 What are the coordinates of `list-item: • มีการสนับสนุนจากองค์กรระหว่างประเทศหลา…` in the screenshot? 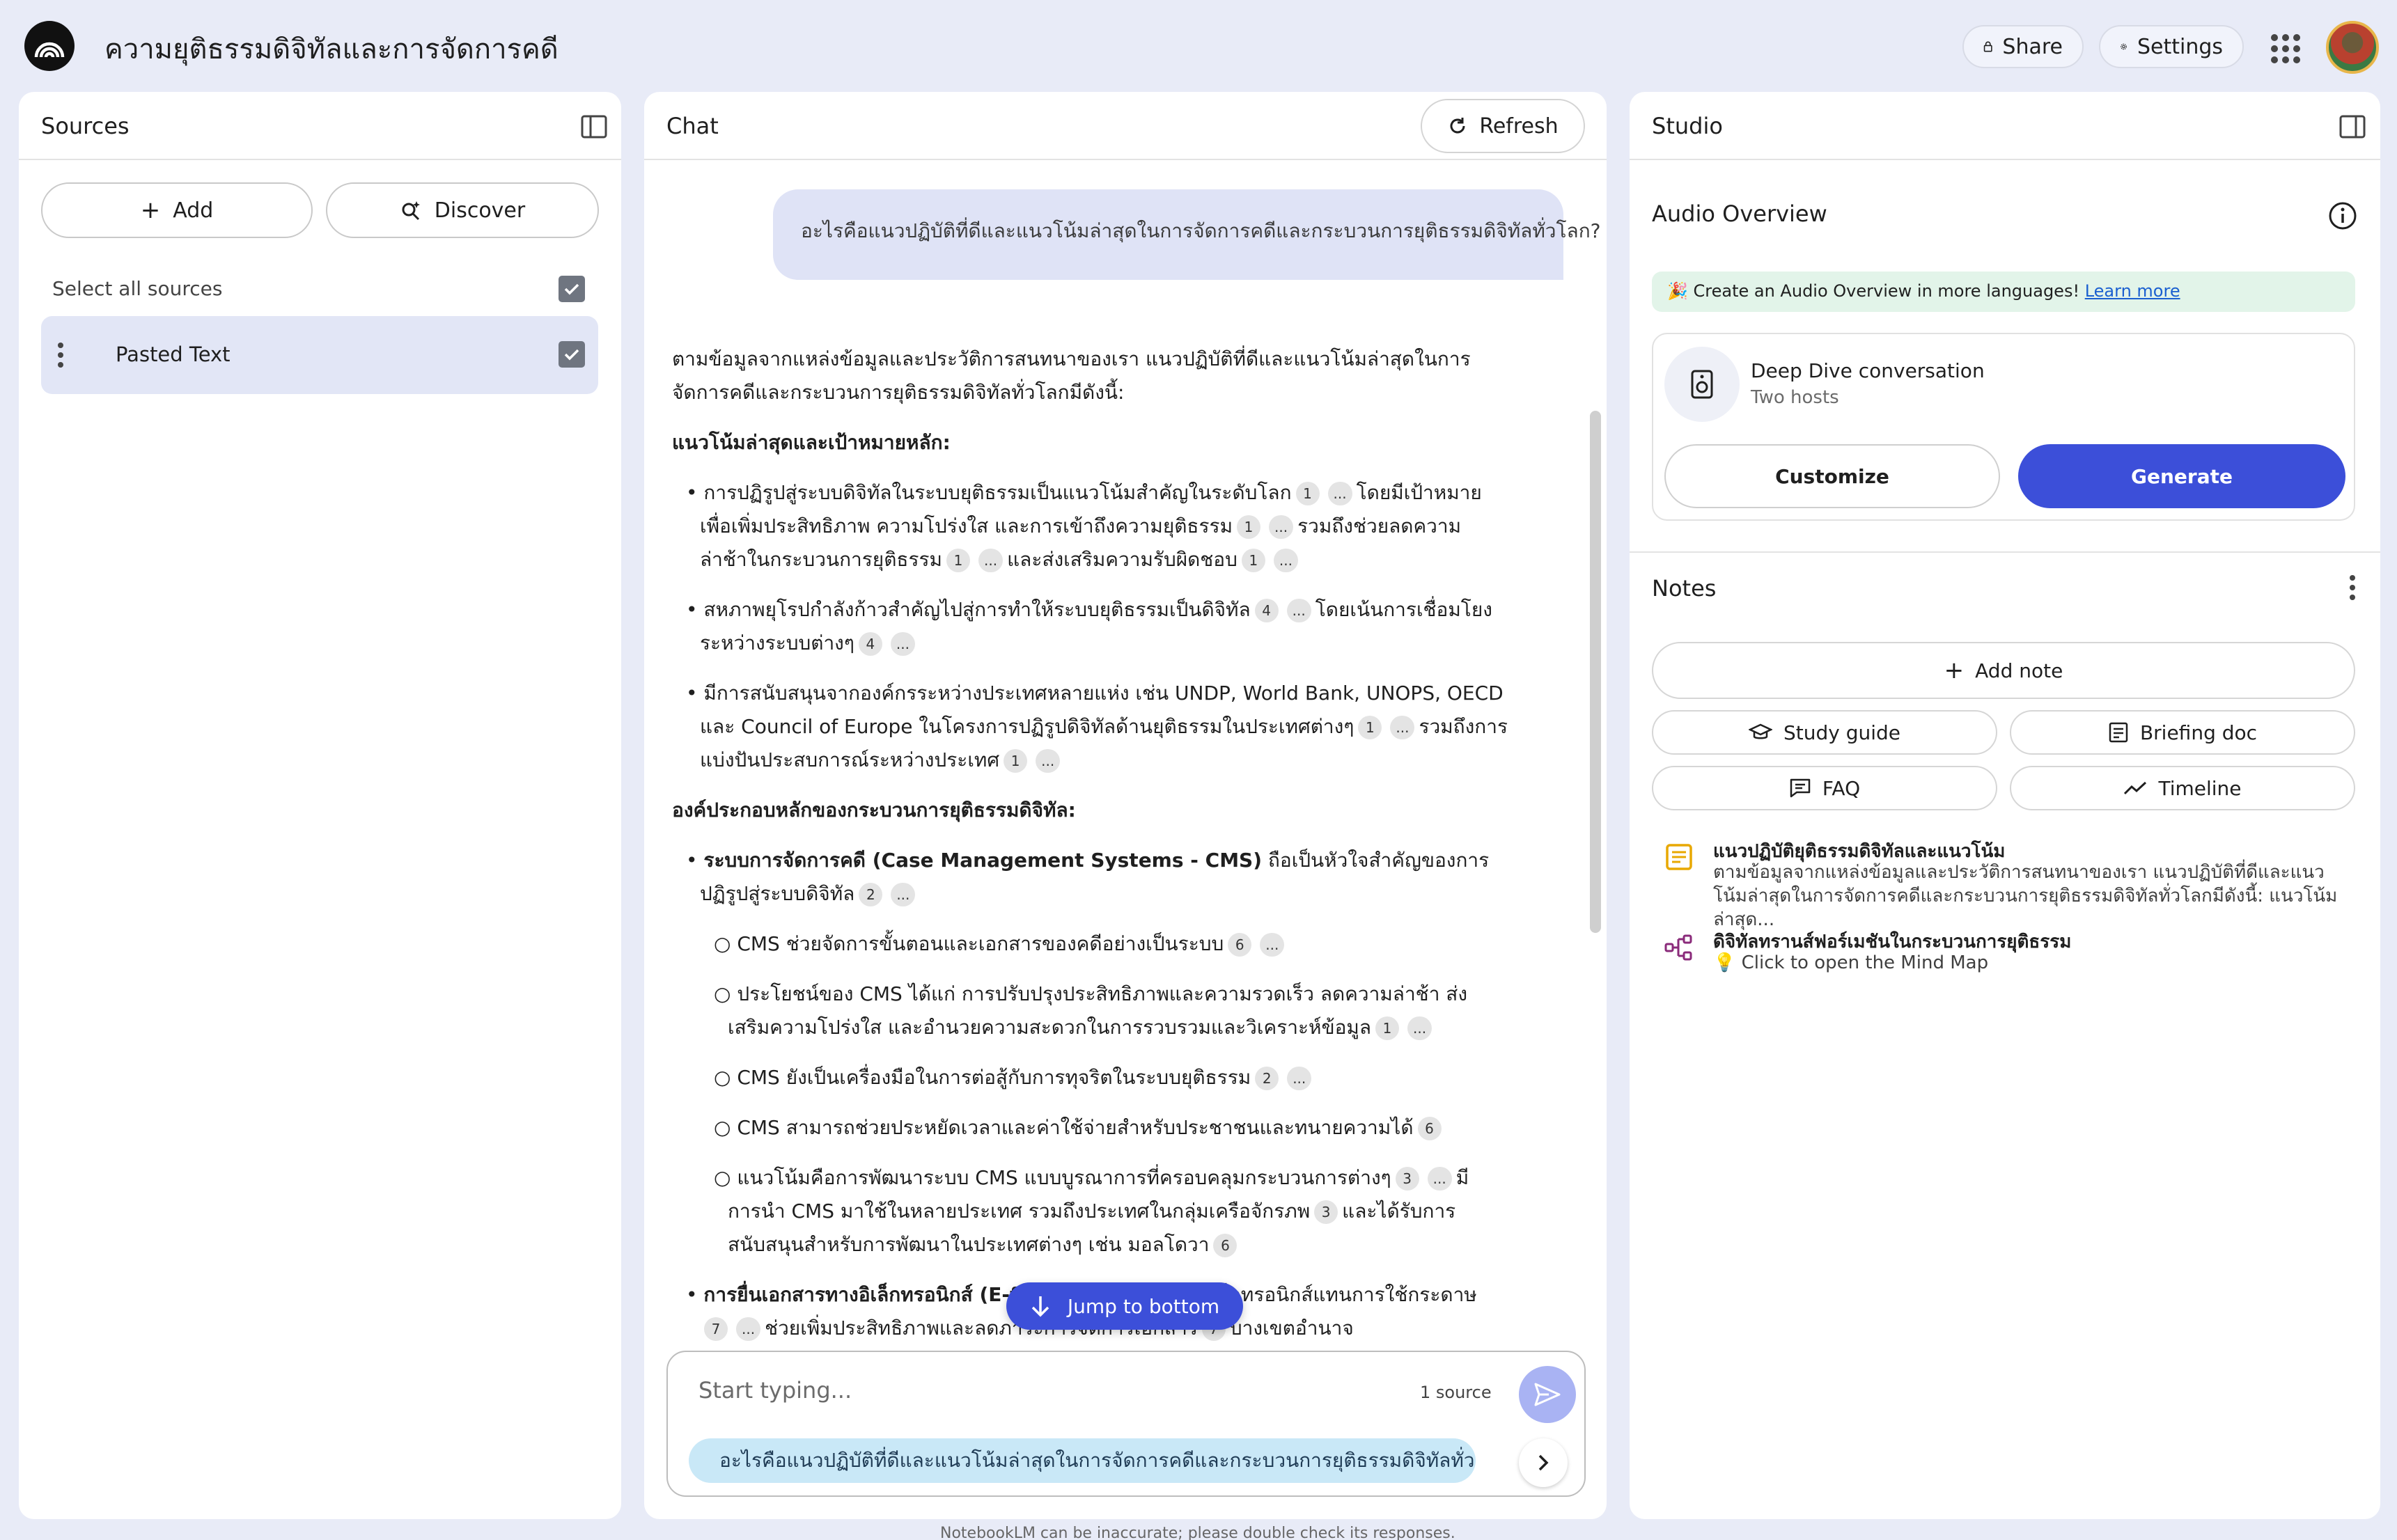 It's located at (1097, 728).